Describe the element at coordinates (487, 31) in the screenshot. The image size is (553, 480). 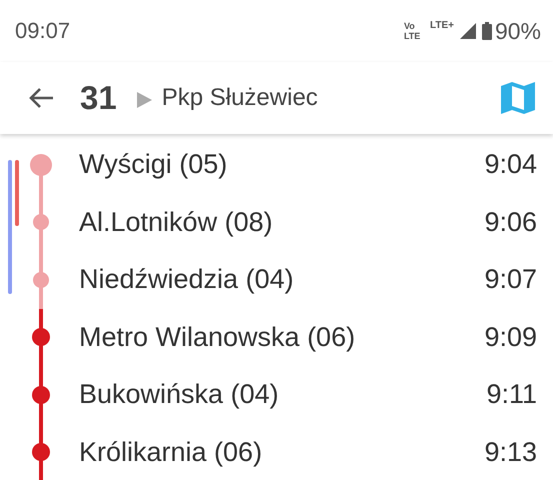
I see `battery-icon` at that location.